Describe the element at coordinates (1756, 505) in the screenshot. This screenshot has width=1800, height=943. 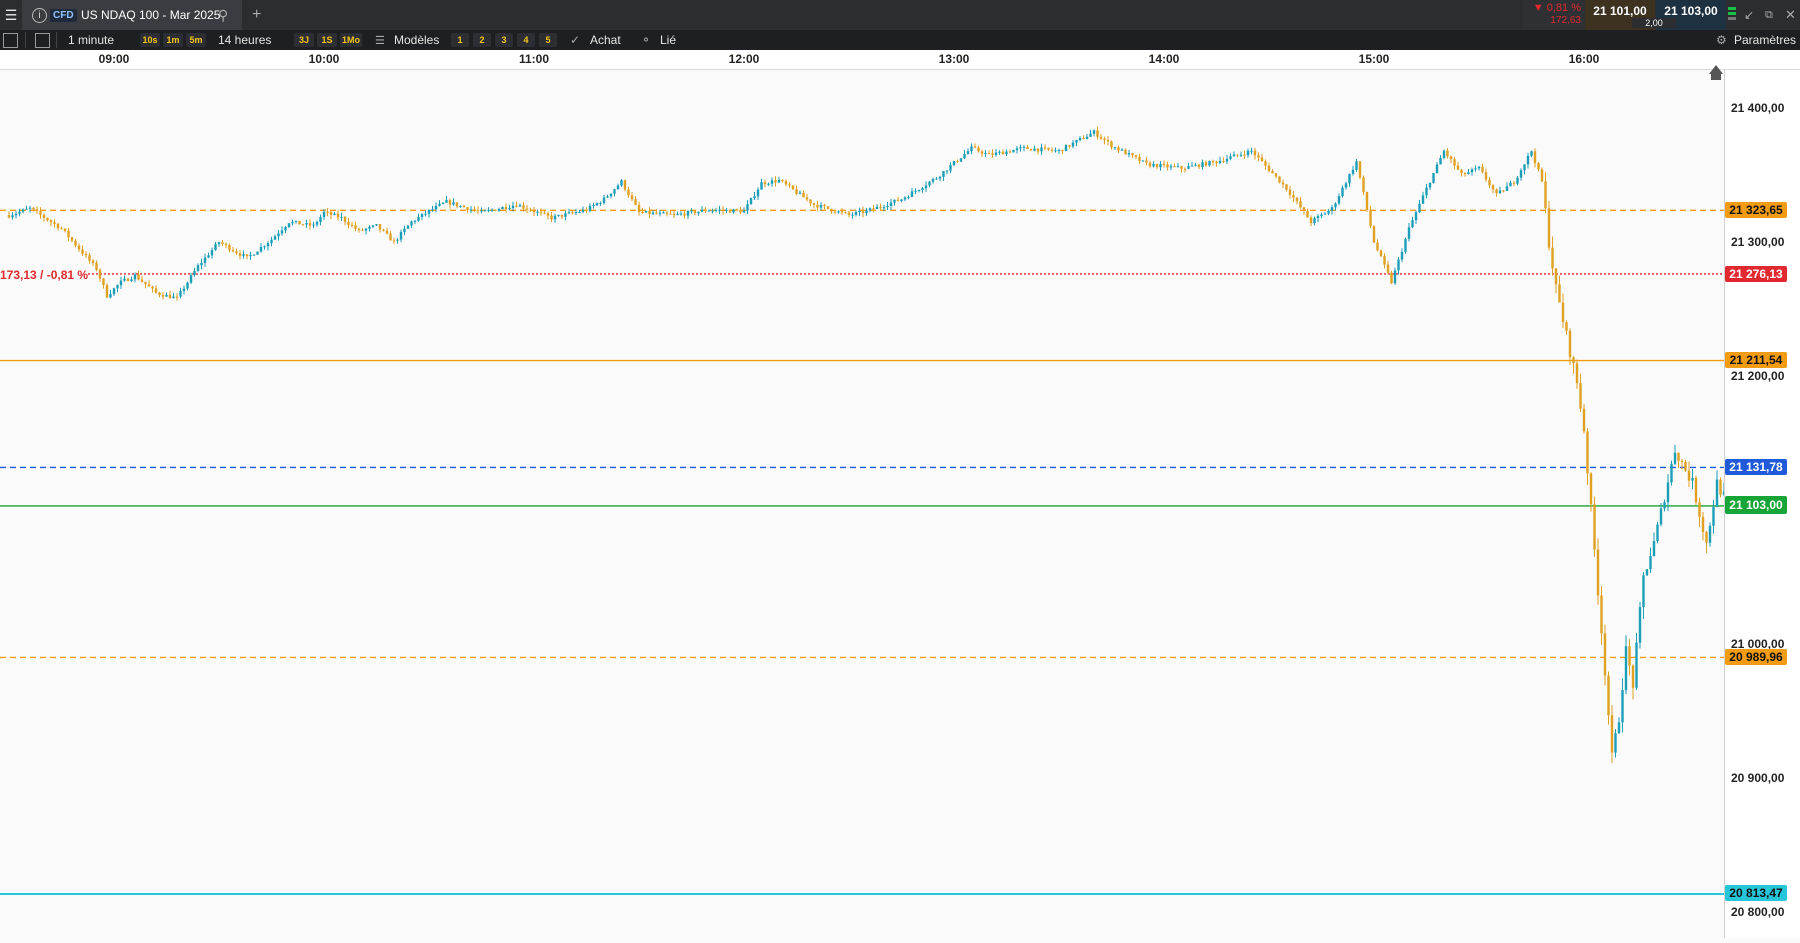
I see `current-price-label: 21 103,00` at that location.